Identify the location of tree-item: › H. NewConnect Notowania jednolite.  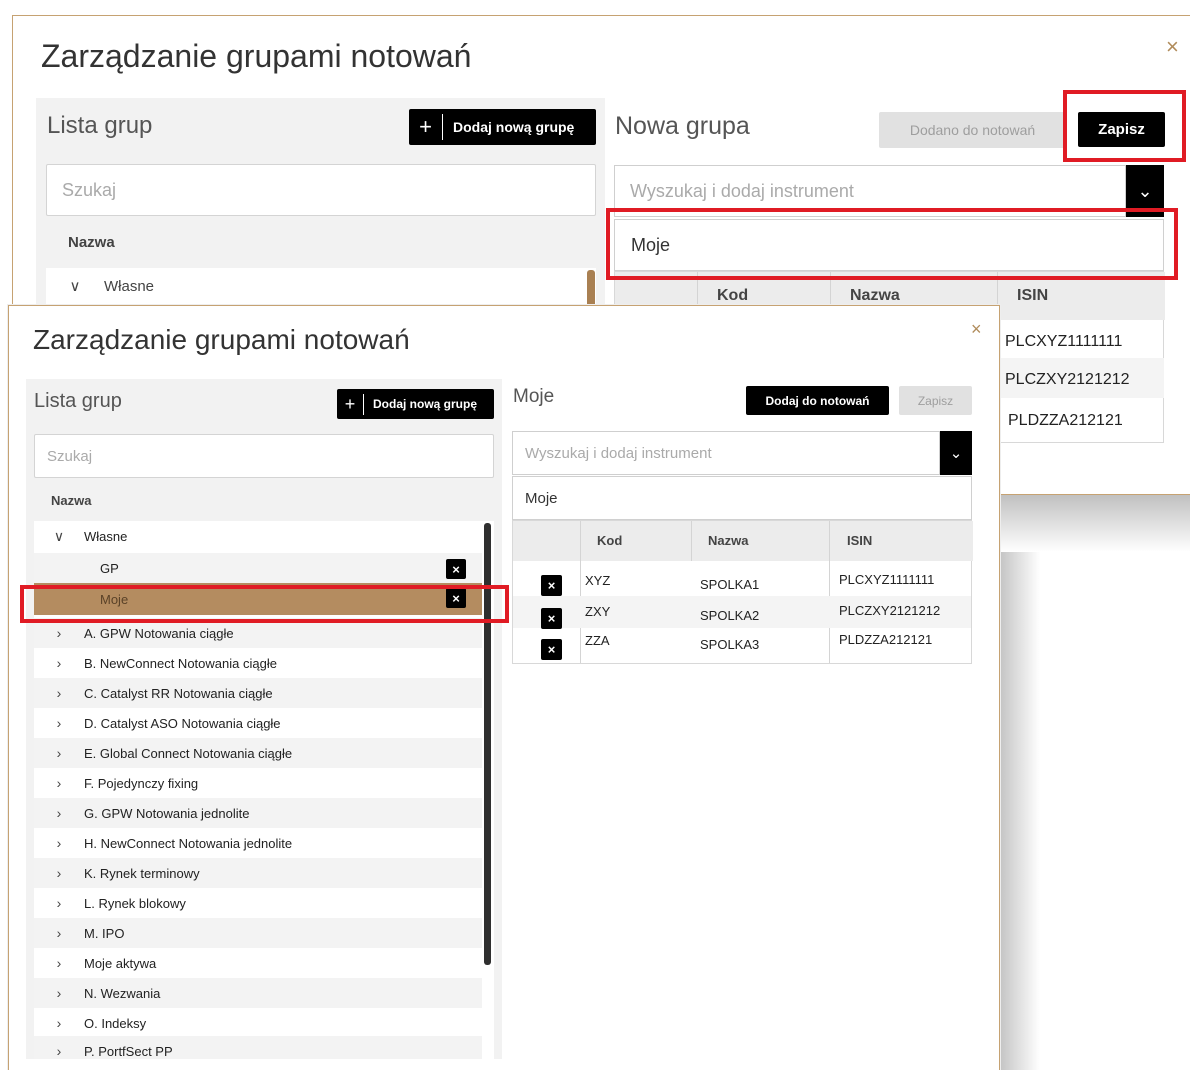
(258, 843).